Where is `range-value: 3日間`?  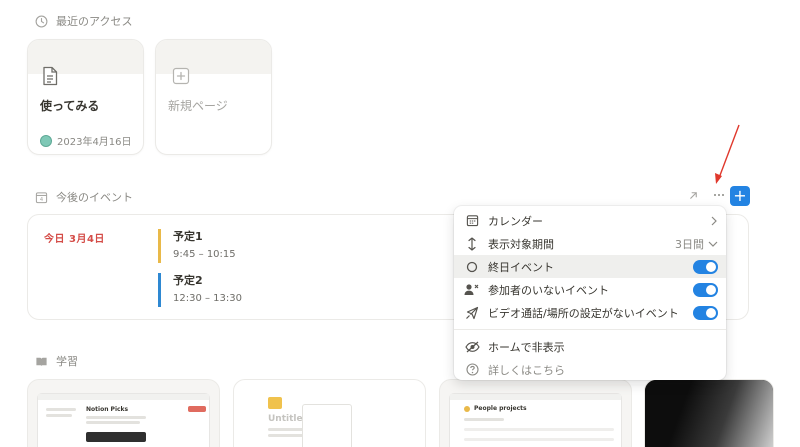
range-value: 3日間 is located at coordinates (689, 244).